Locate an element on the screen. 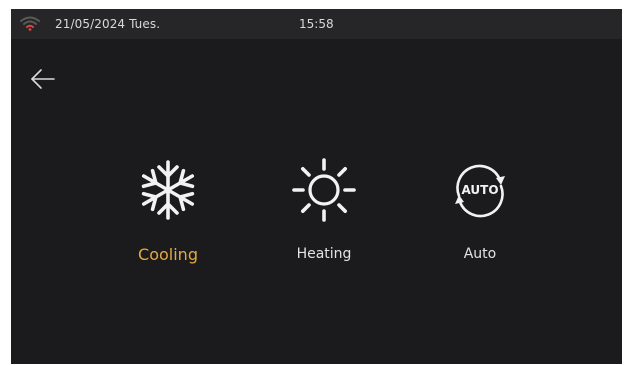 The image size is (633, 365). status-bar: 21/05/2024 Tues. 15:58 is located at coordinates (316, 24).